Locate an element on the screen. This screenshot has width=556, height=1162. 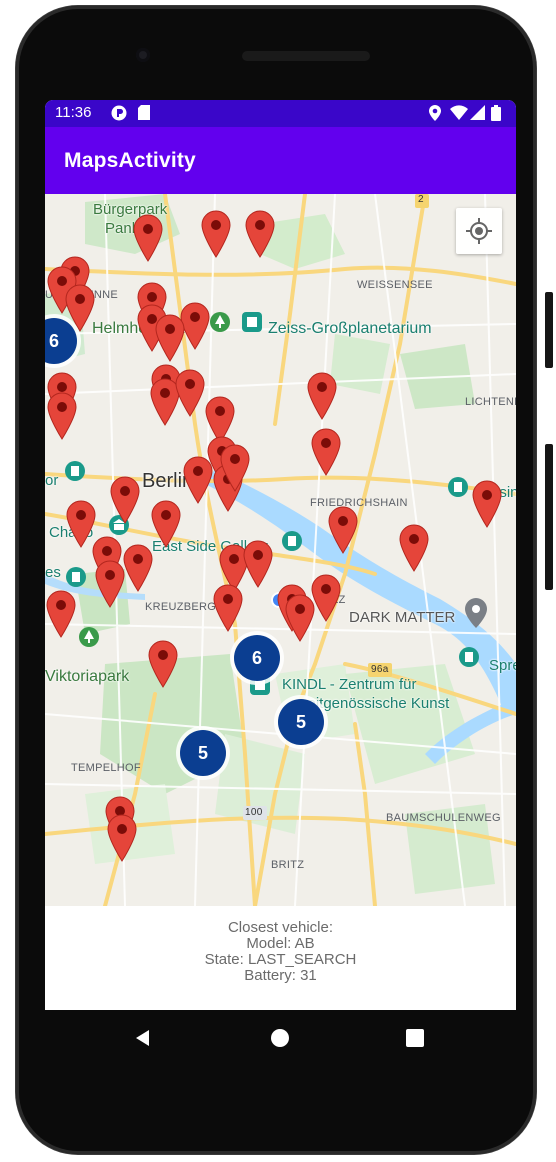
notification-app-icon is located at coordinates (119, 115).